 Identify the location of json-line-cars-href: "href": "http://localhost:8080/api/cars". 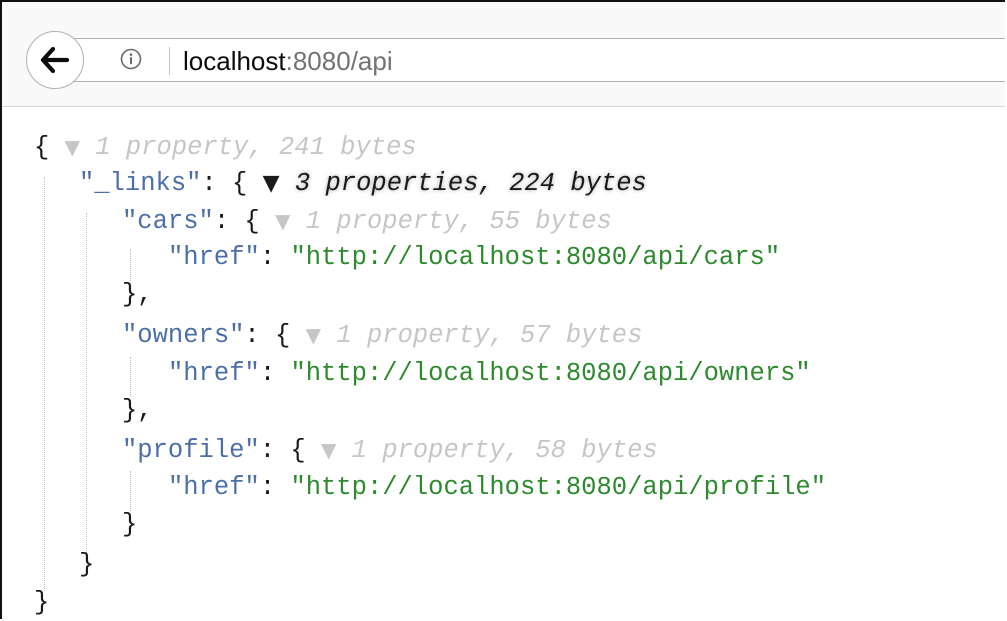
(474, 258).